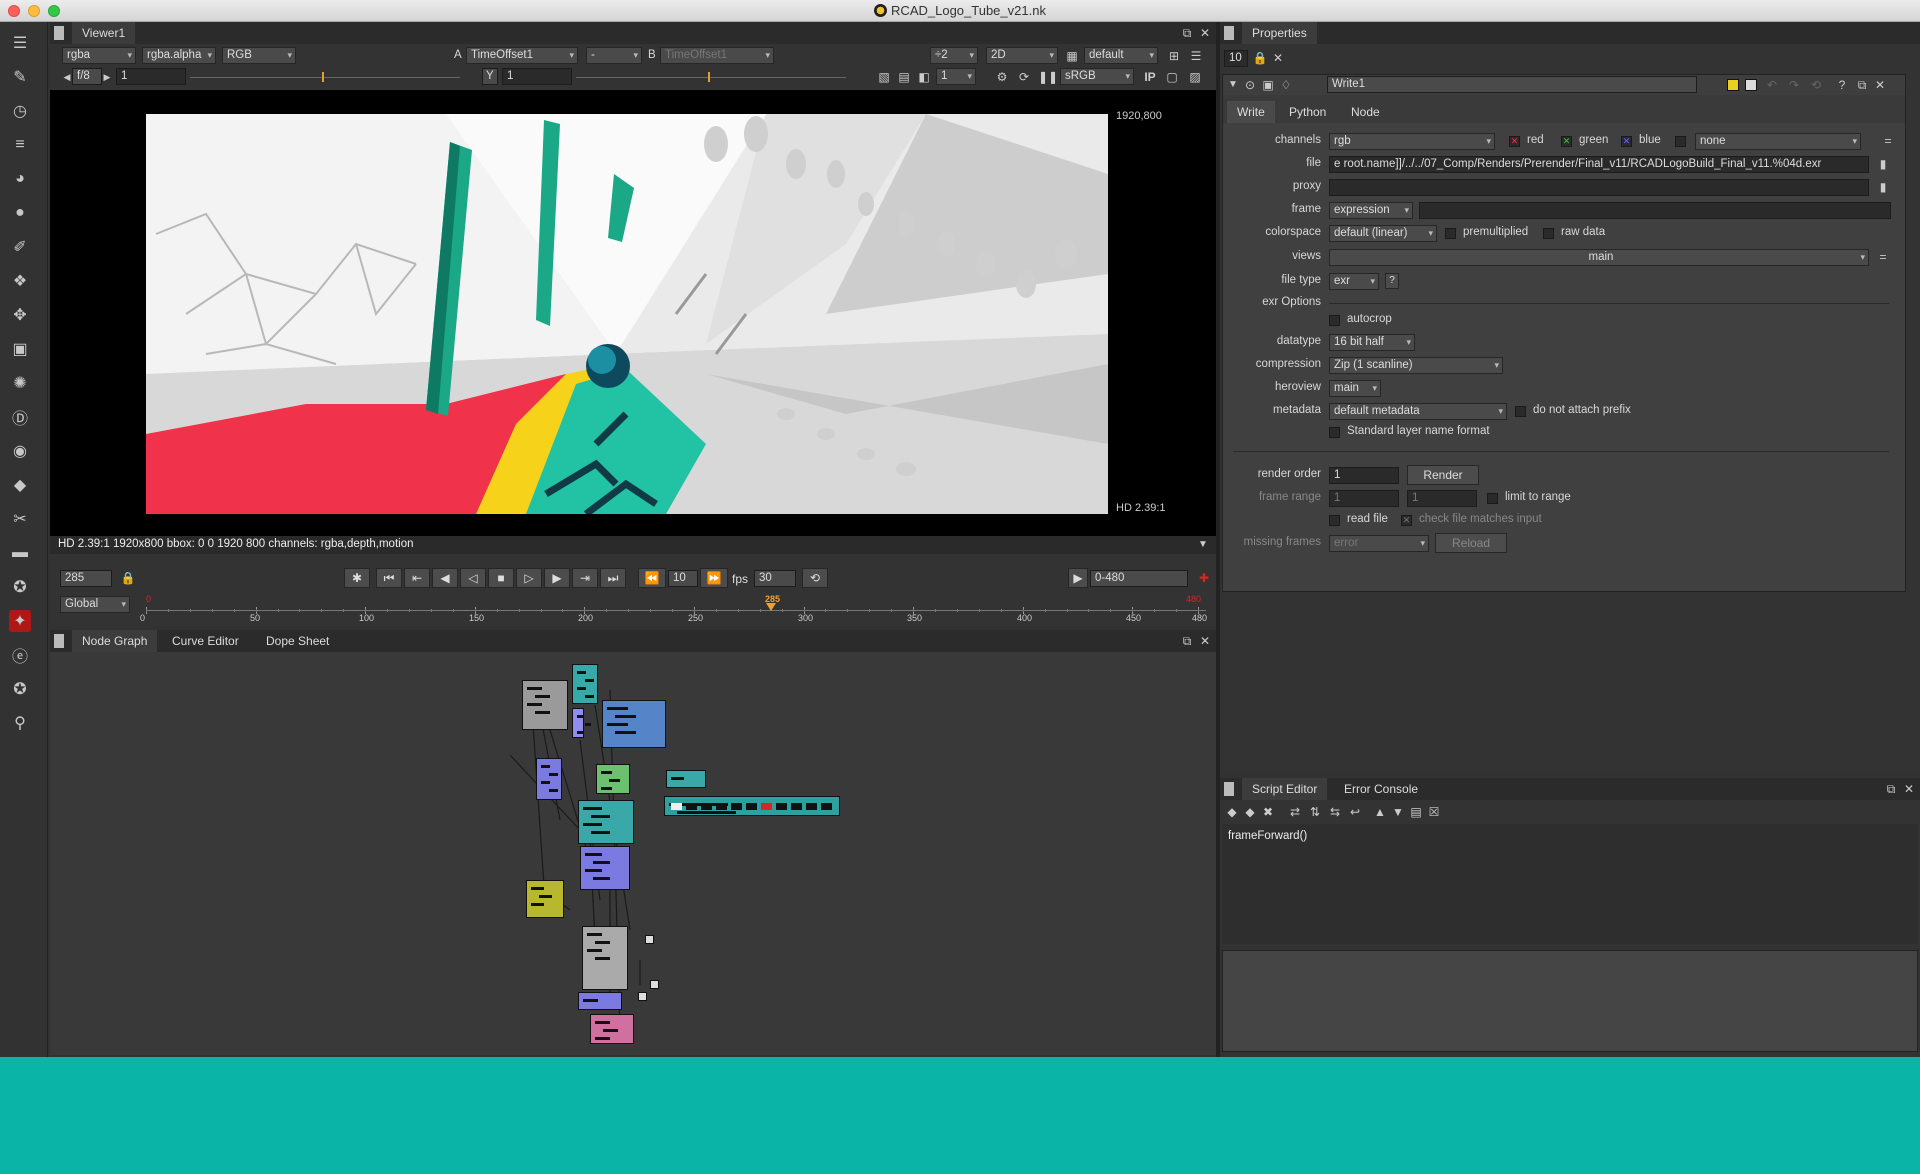  I want to click on check-file-checkbox: ✕, so click(1406, 520).